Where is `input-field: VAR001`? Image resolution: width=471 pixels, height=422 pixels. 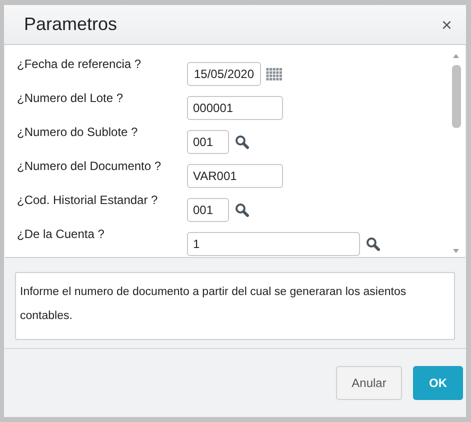 input-field: VAR001 is located at coordinates (235, 176).